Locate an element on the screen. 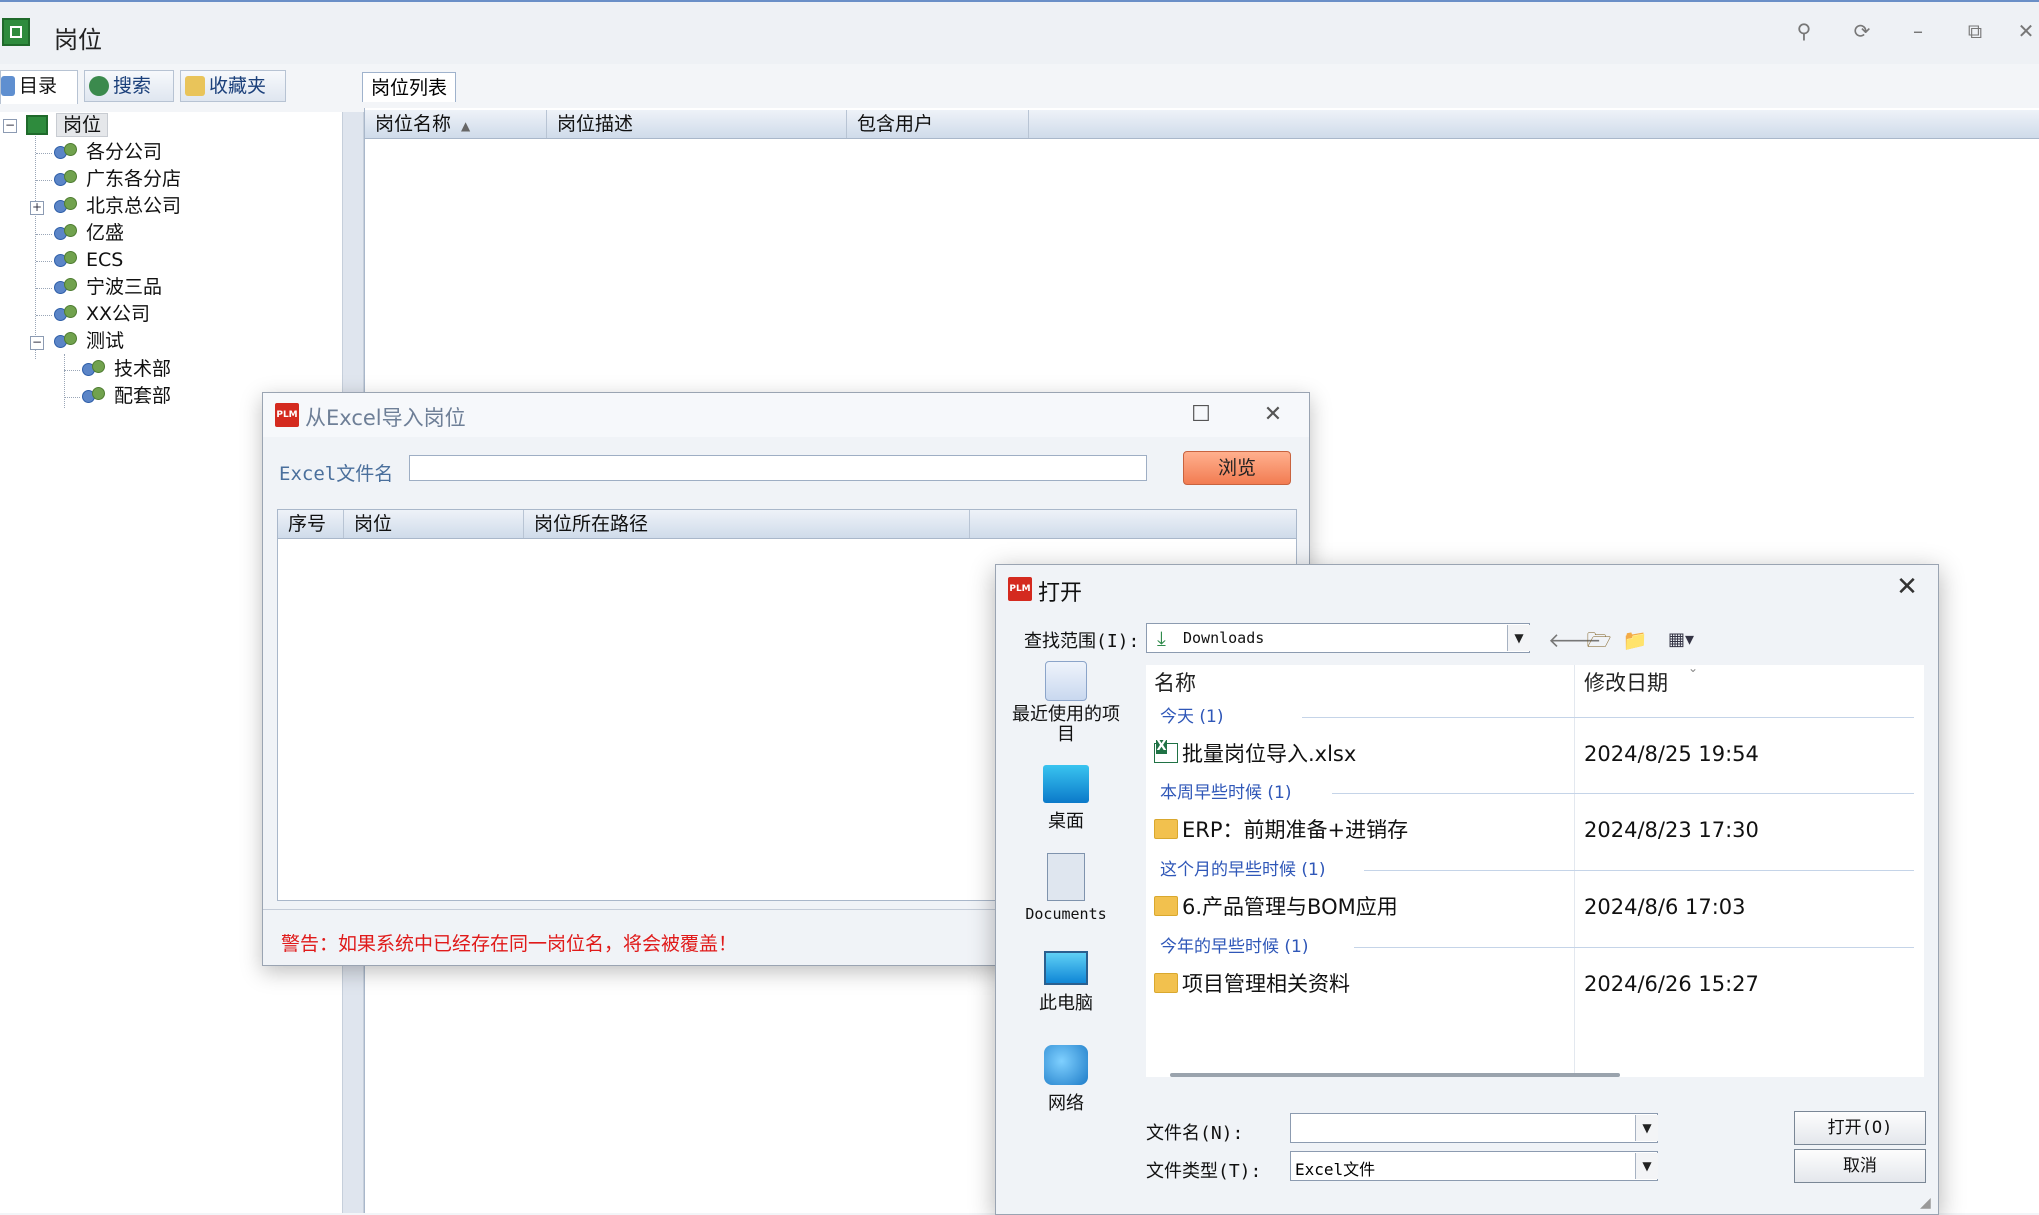 The image size is (2039, 1215). tree-item-label: 广东各分店 is located at coordinates (134, 179).